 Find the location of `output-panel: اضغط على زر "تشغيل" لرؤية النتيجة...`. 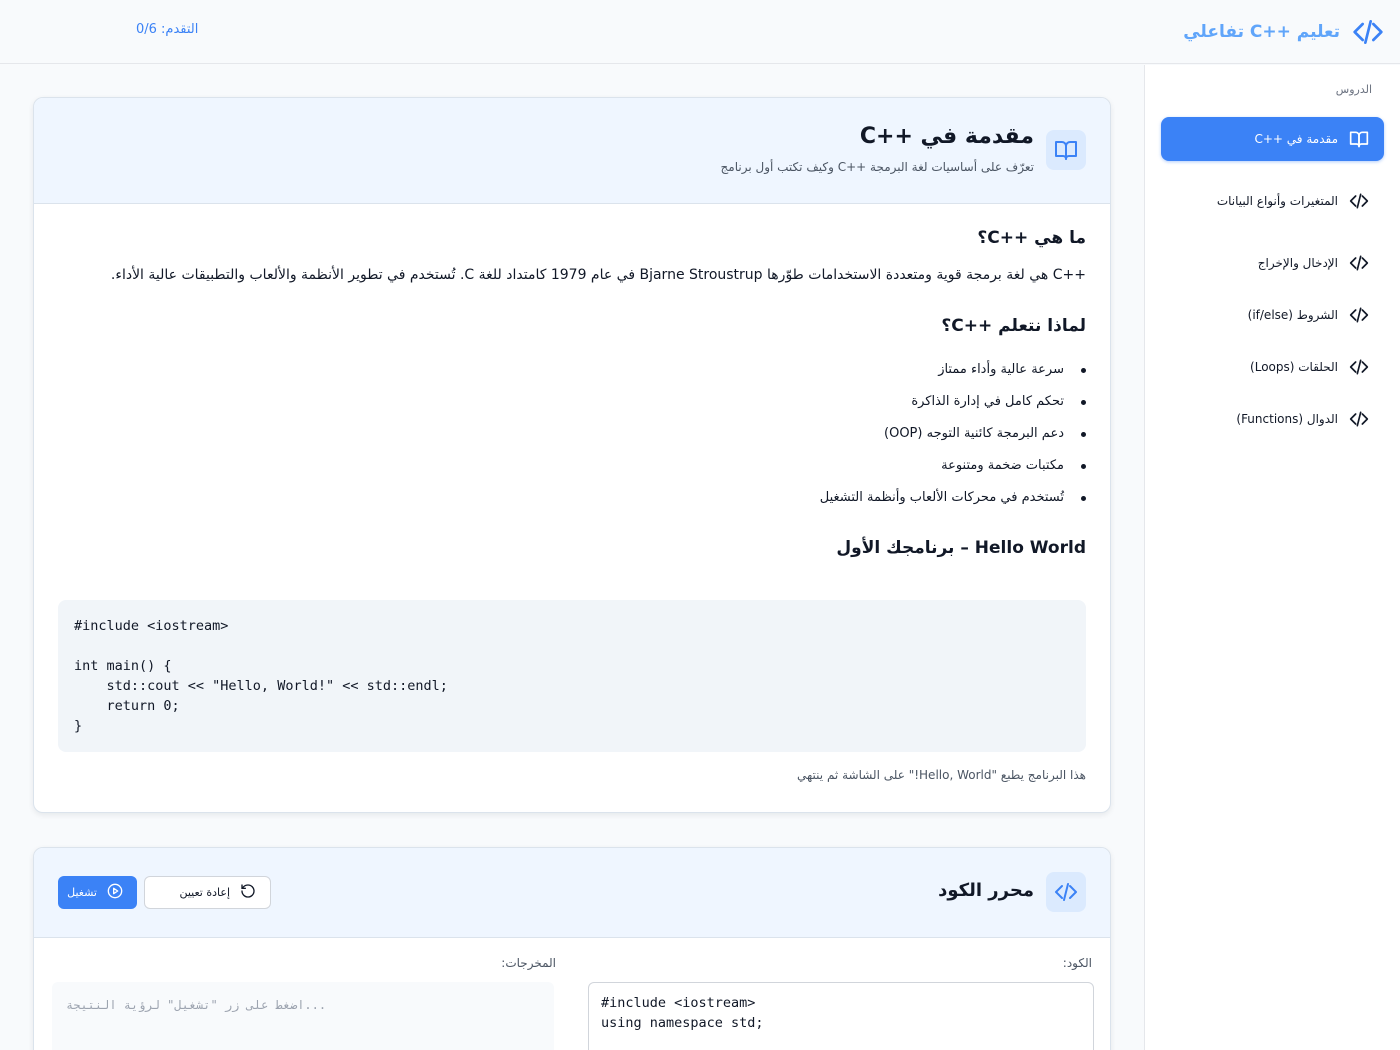

output-panel: اضغط على زر "تشغيل" لرؤية النتيجة... is located at coordinates (303, 1016).